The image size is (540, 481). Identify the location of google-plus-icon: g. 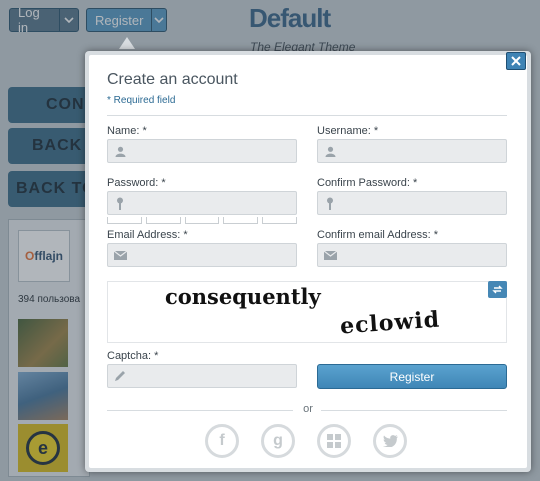
(278, 440).